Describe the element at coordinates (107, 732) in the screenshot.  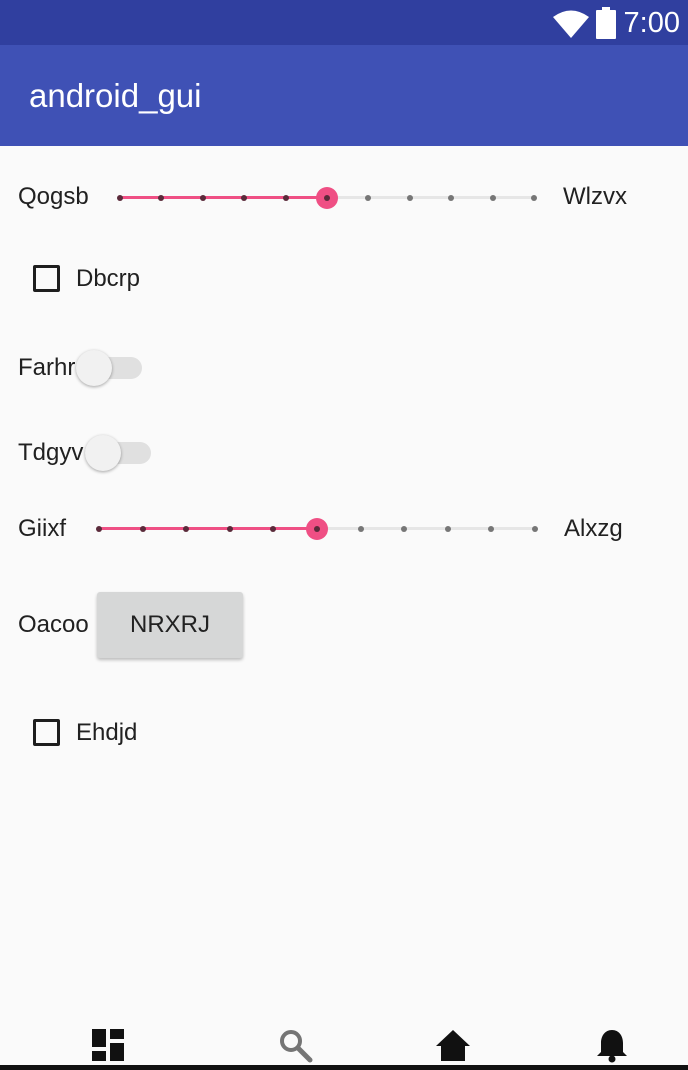
I see `checkbox-ehdjd-label: Ehdjd` at that location.